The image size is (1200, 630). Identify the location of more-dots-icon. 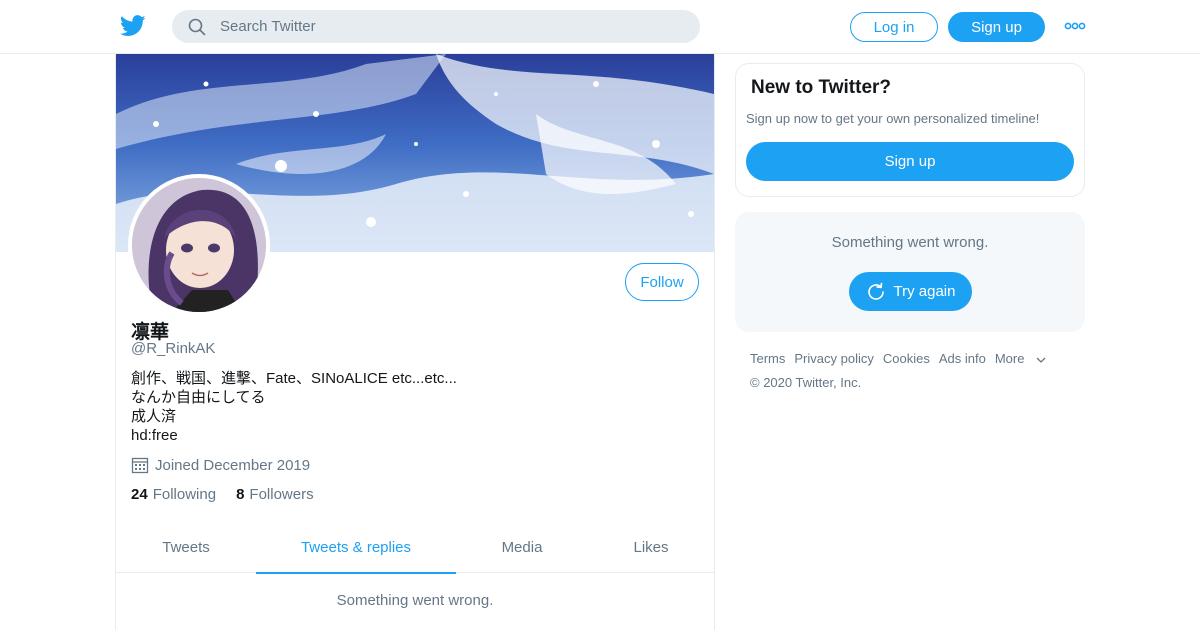
(1075, 26).